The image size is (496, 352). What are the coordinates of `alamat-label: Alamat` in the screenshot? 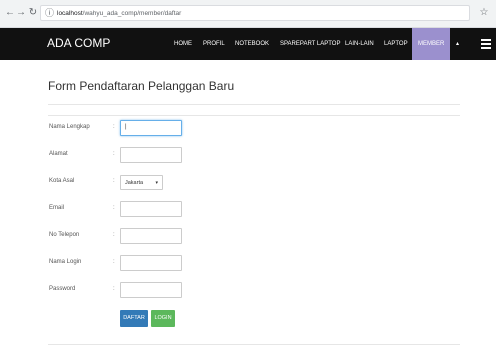 It's located at (58, 154).